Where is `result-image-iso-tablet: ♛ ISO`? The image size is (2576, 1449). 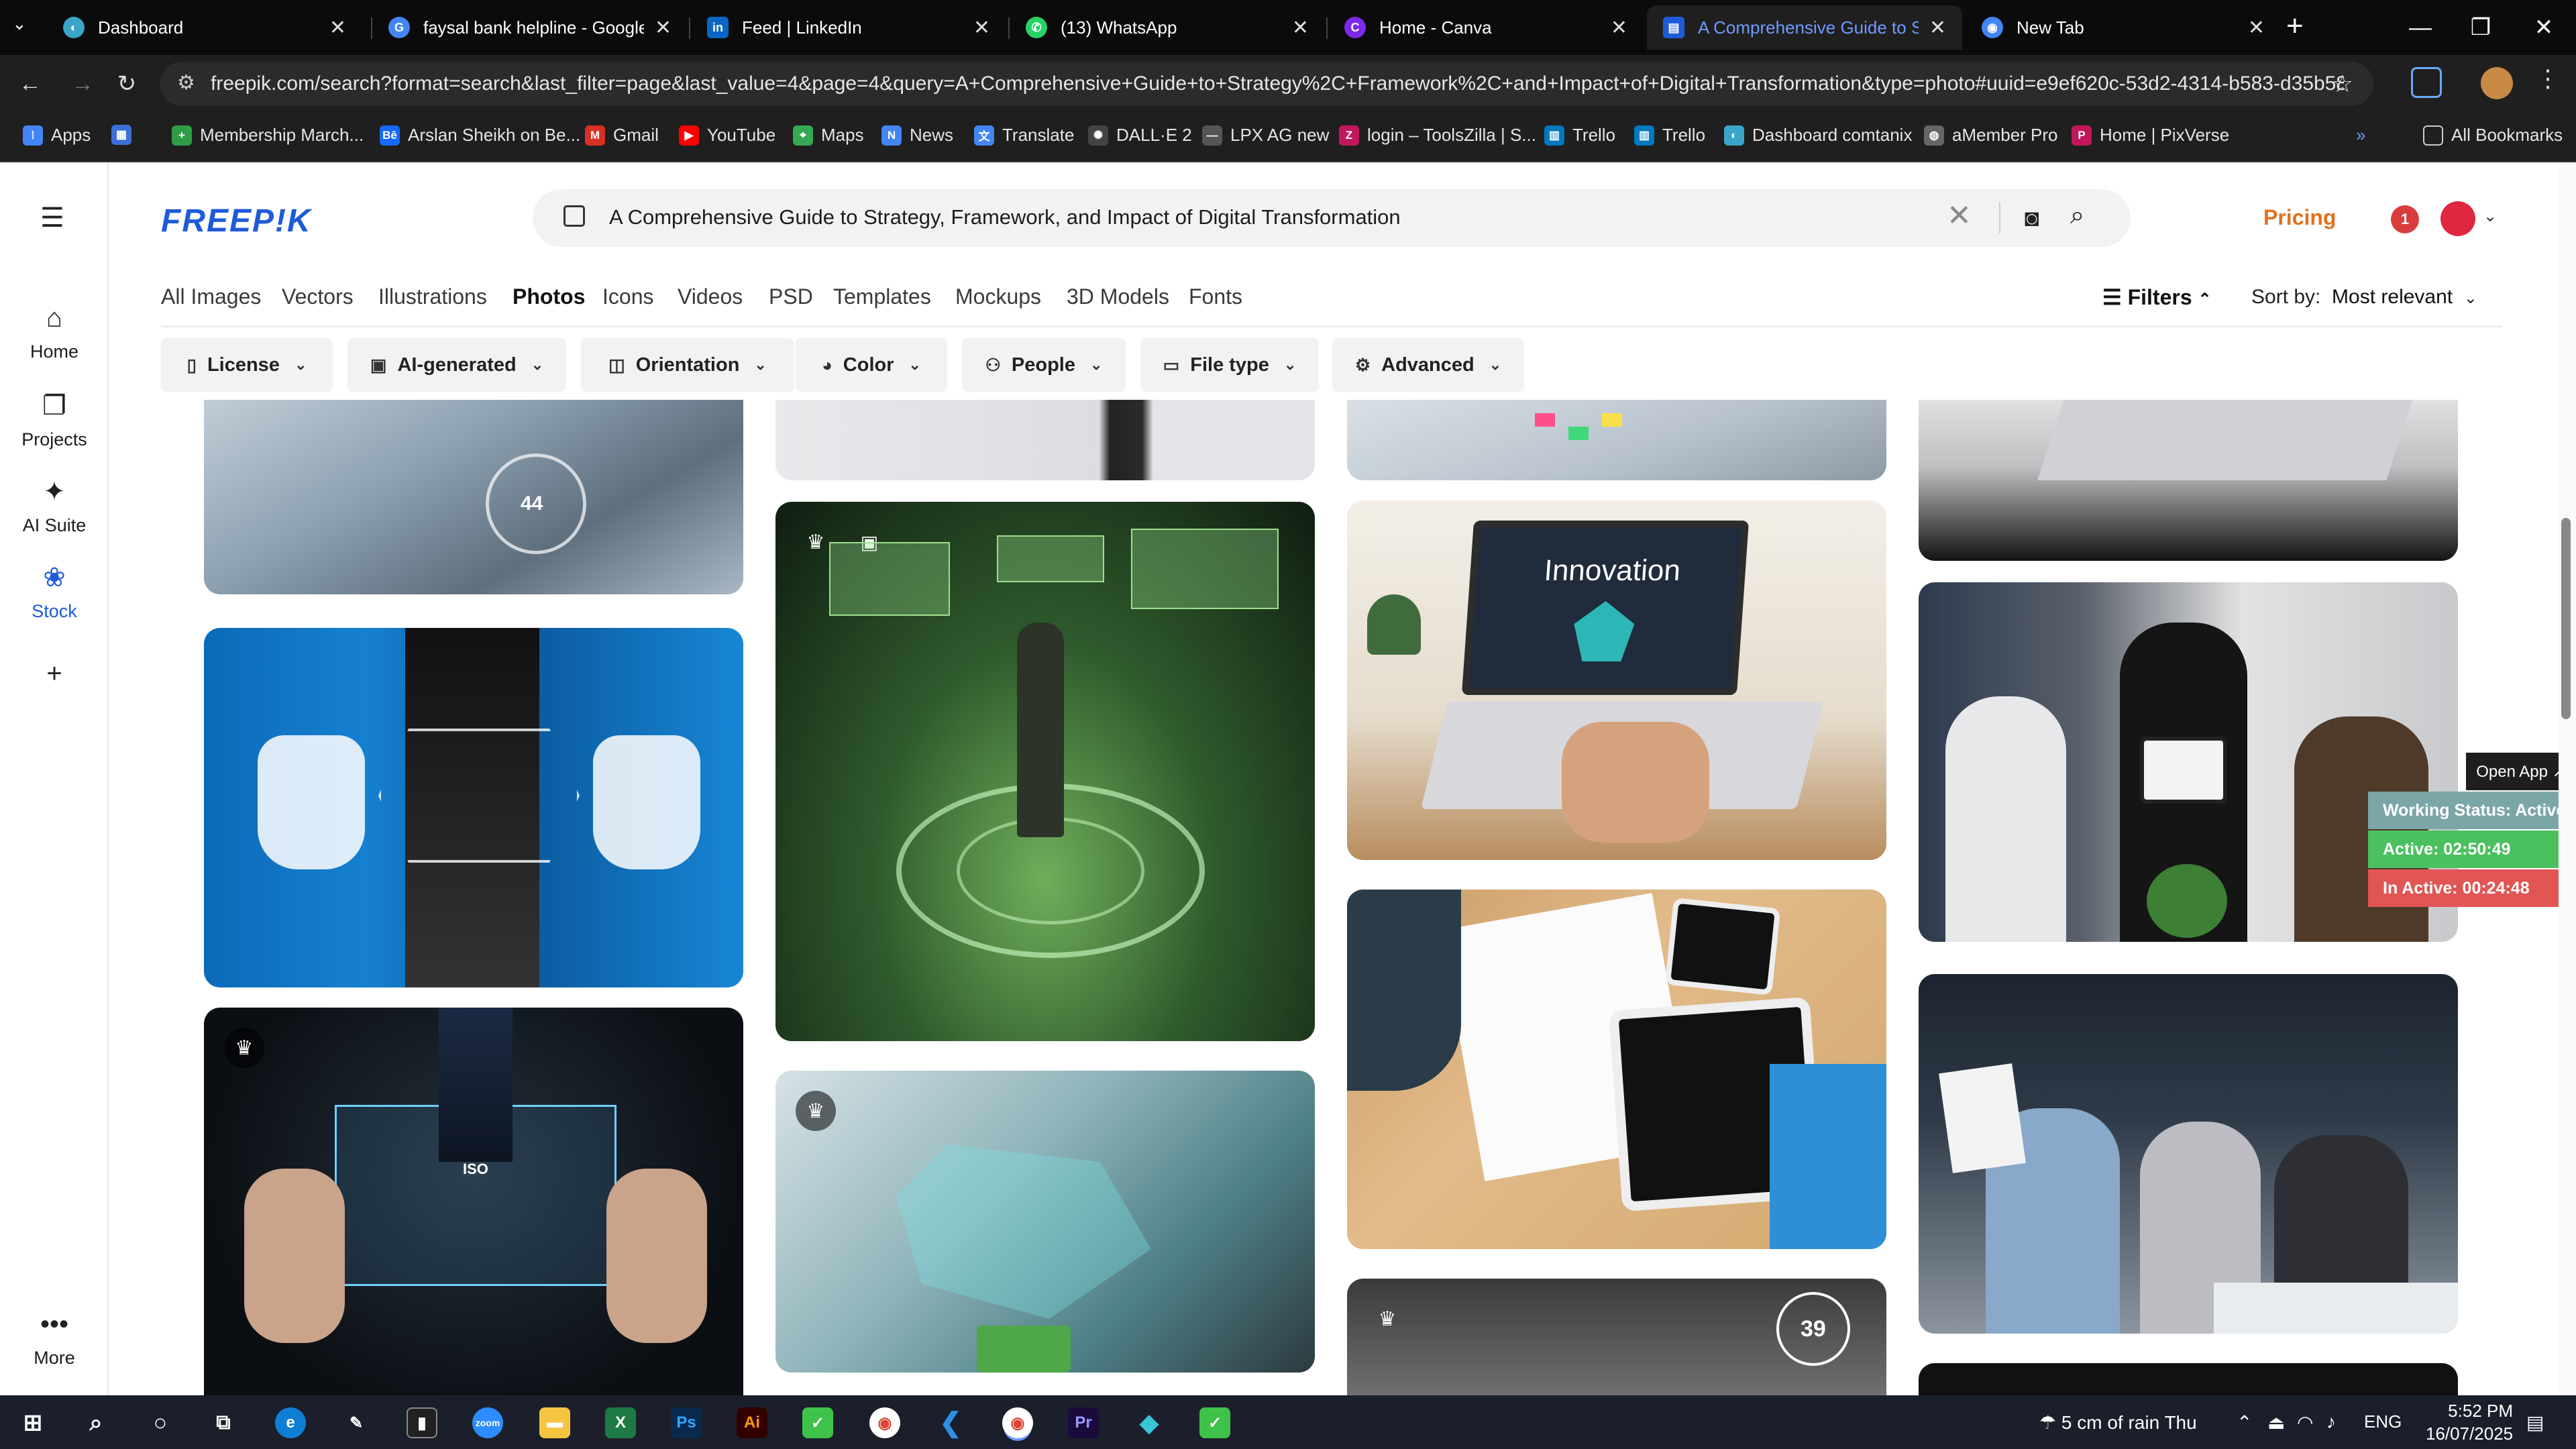 result-image-iso-tablet: ♛ ISO is located at coordinates (473, 1201).